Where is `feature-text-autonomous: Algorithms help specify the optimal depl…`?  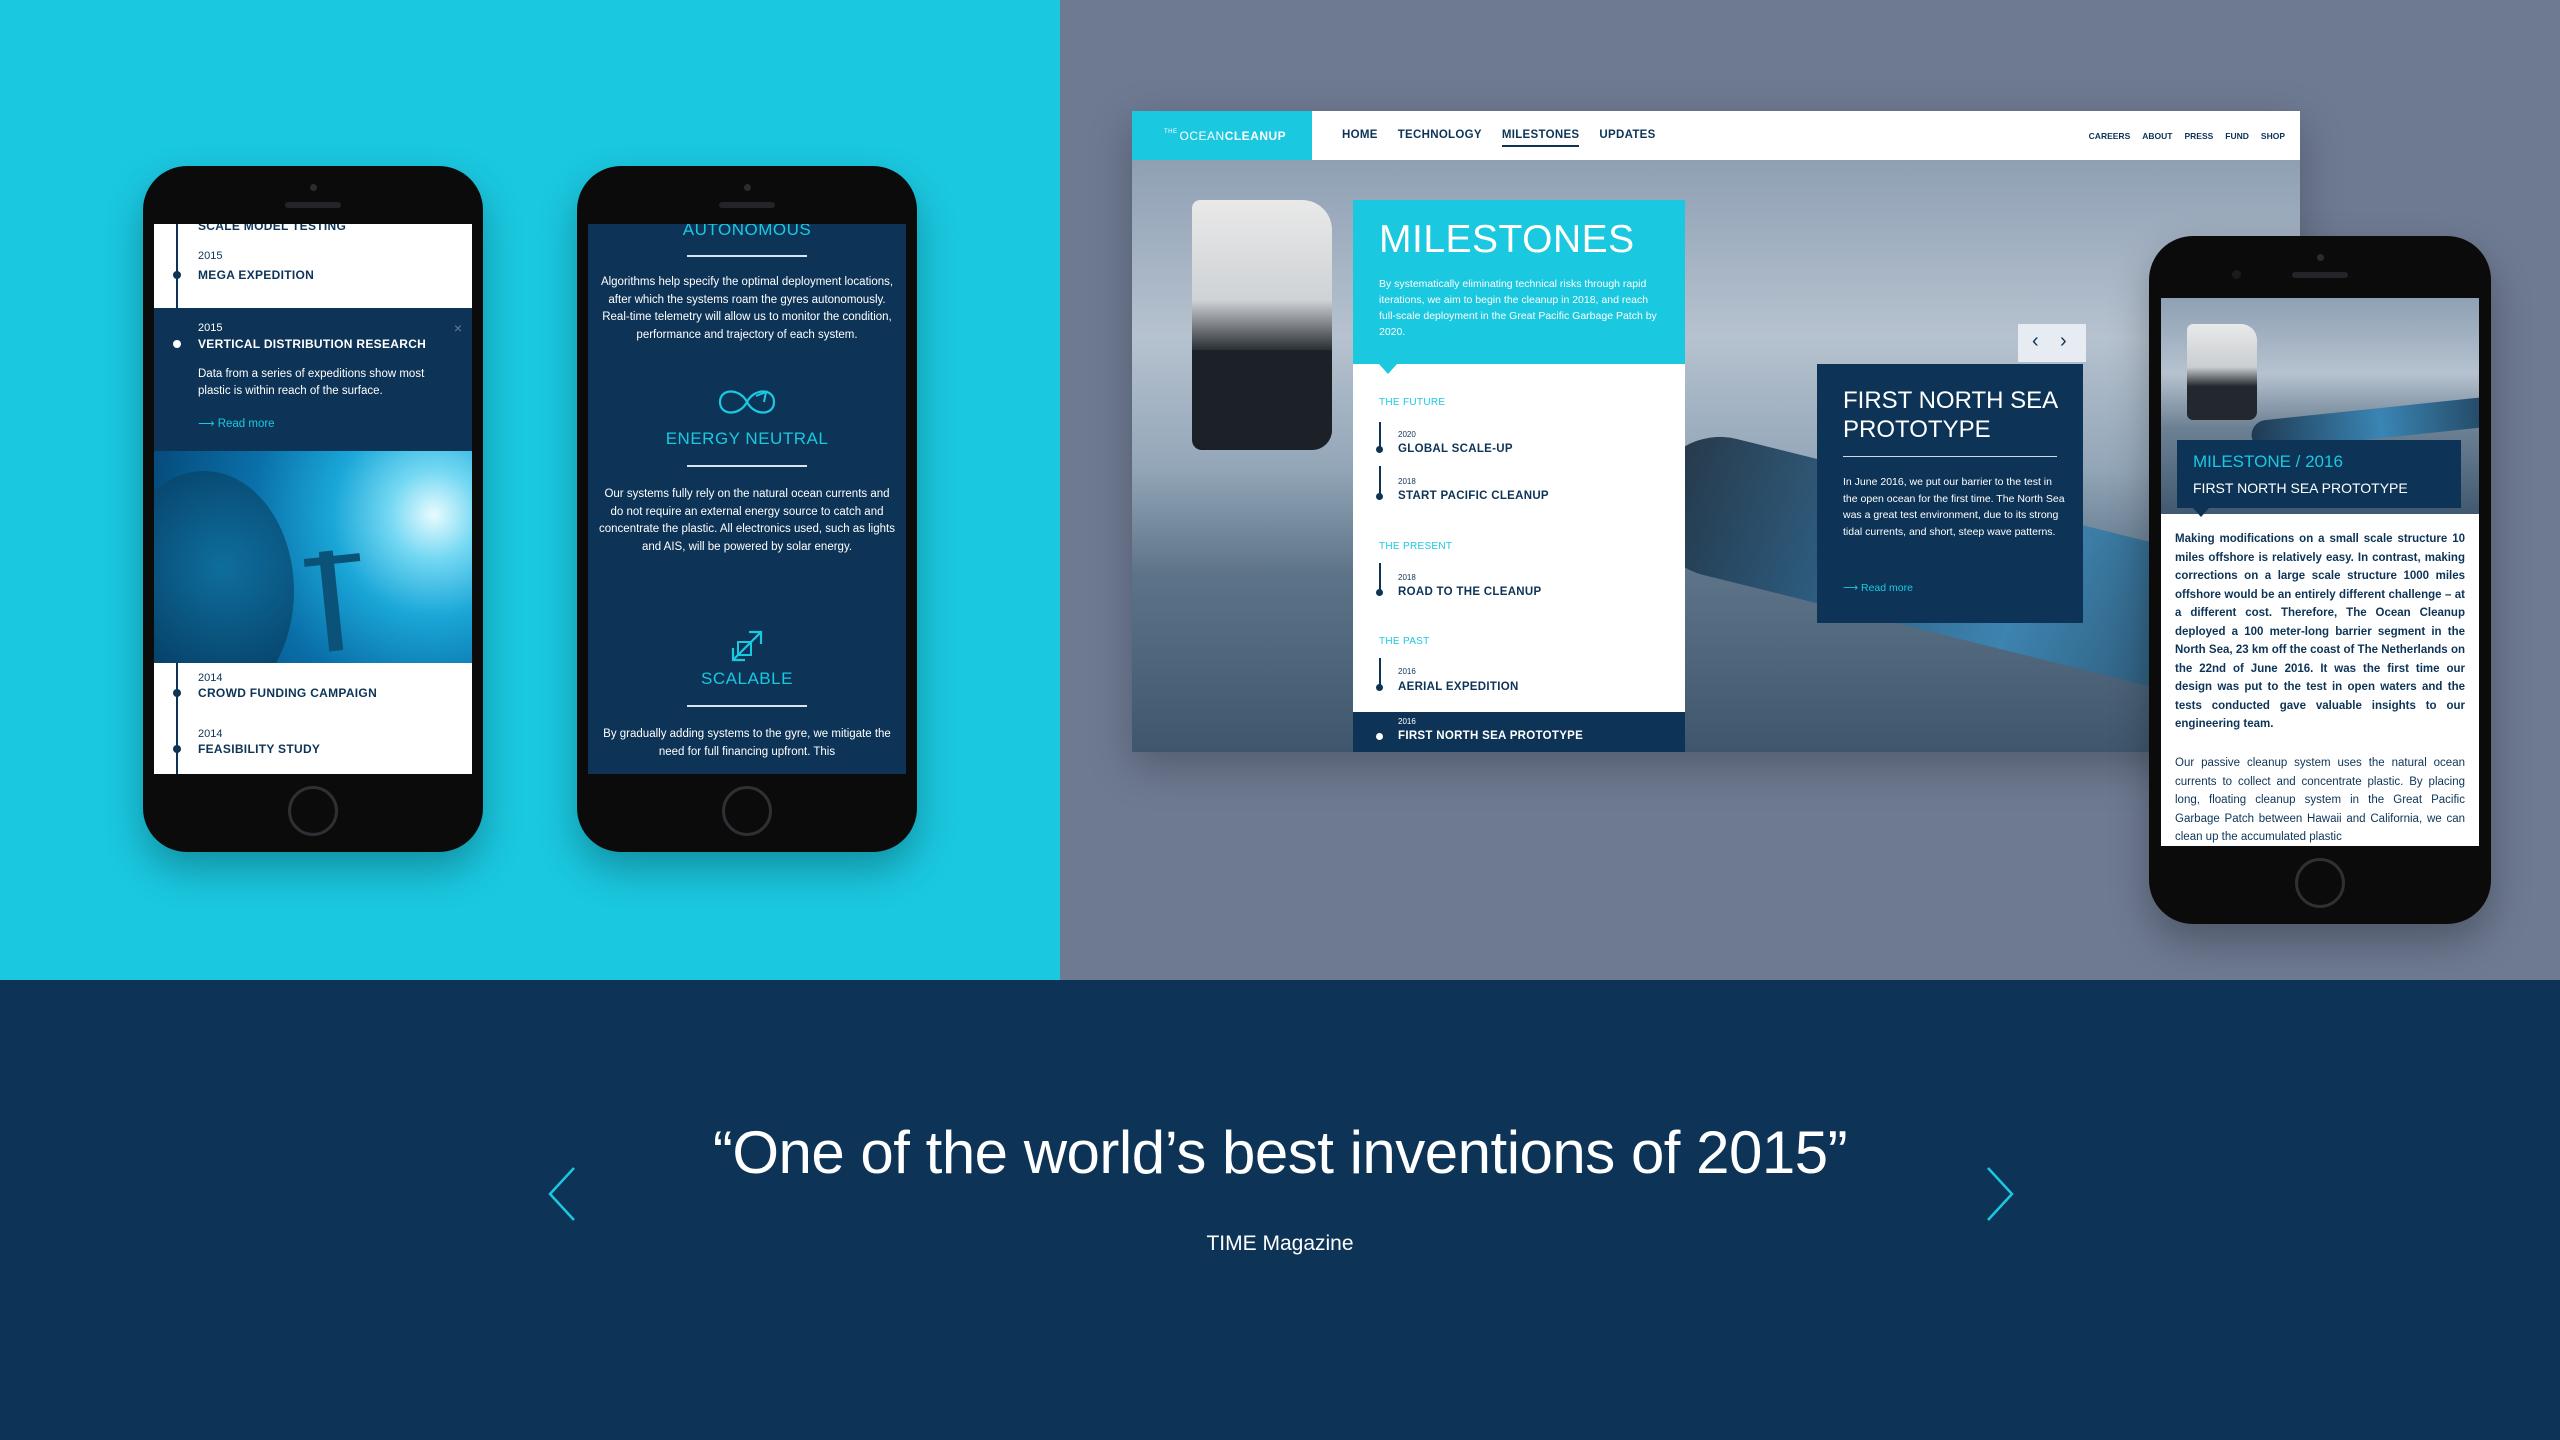 feature-text-autonomous: Algorithms help specify the optimal depl… is located at coordinates (747, 308).